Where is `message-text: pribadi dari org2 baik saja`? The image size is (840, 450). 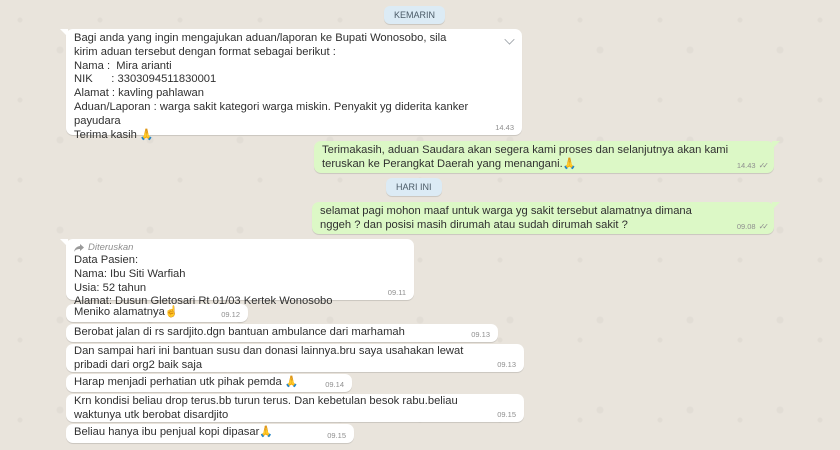 message-text: pribadi dari org2 baik saja is located at coordinates (138, 364).